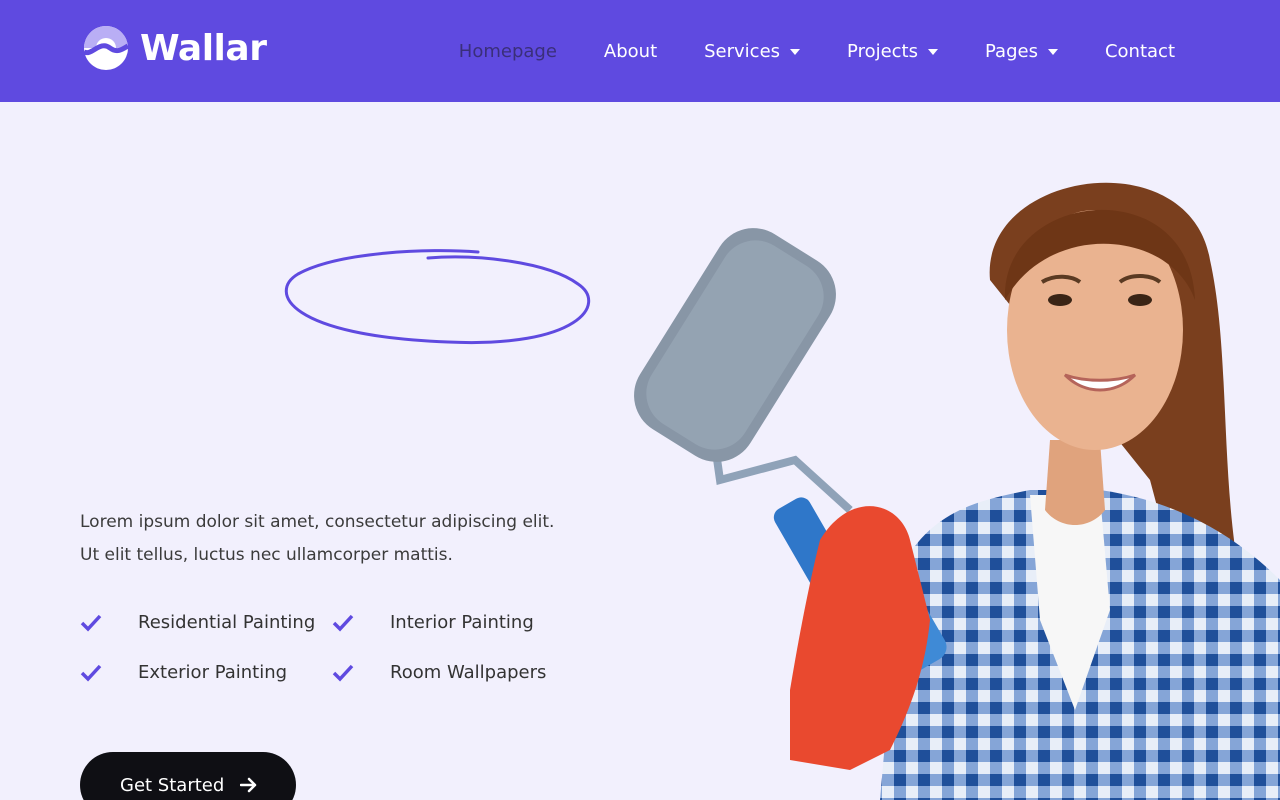 The width and height of the screenshot is (1280, 800). I want to click on get-started-button: Get Started, so click(188, 776).